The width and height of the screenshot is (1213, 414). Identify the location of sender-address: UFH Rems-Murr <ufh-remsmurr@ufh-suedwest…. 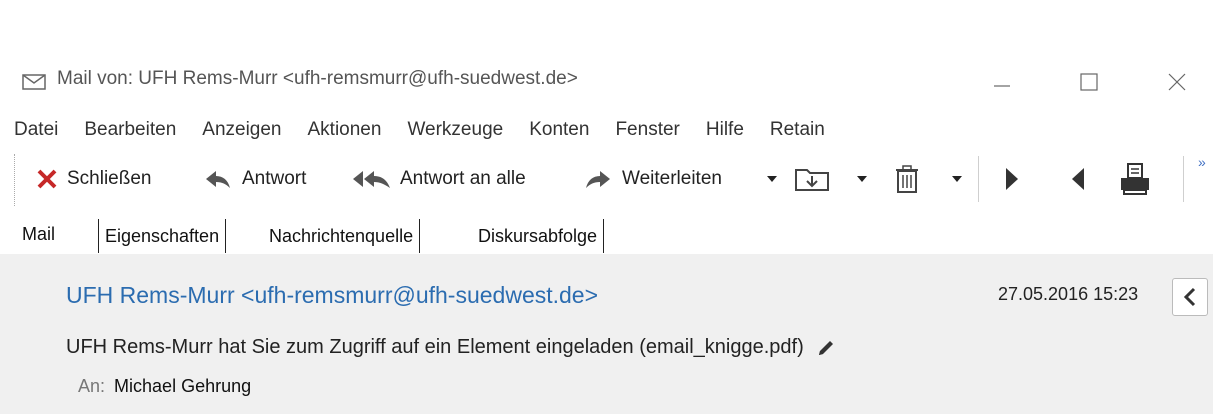
(332, 295).